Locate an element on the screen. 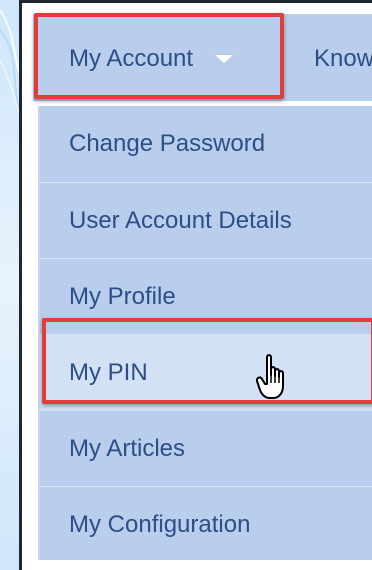 This screenshot has height=570, width=372. menu-item-my-profile: My Profile is located at coordinates (206, 296).